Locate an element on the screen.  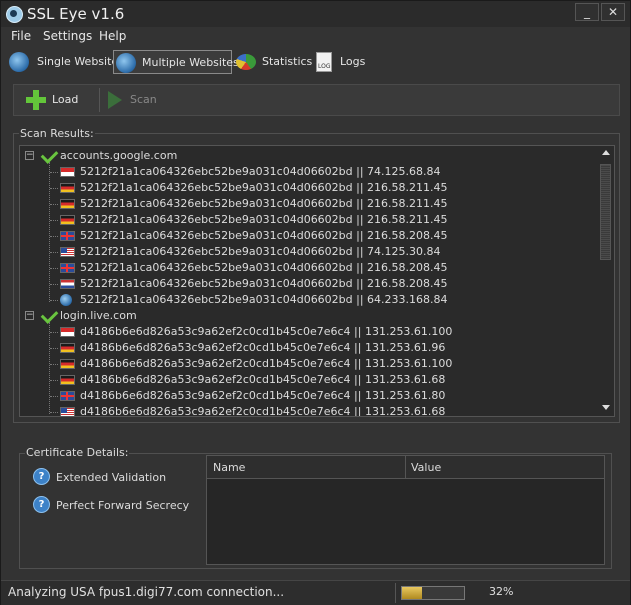
progress-percent: 32% is located at coordinates (501, 591).